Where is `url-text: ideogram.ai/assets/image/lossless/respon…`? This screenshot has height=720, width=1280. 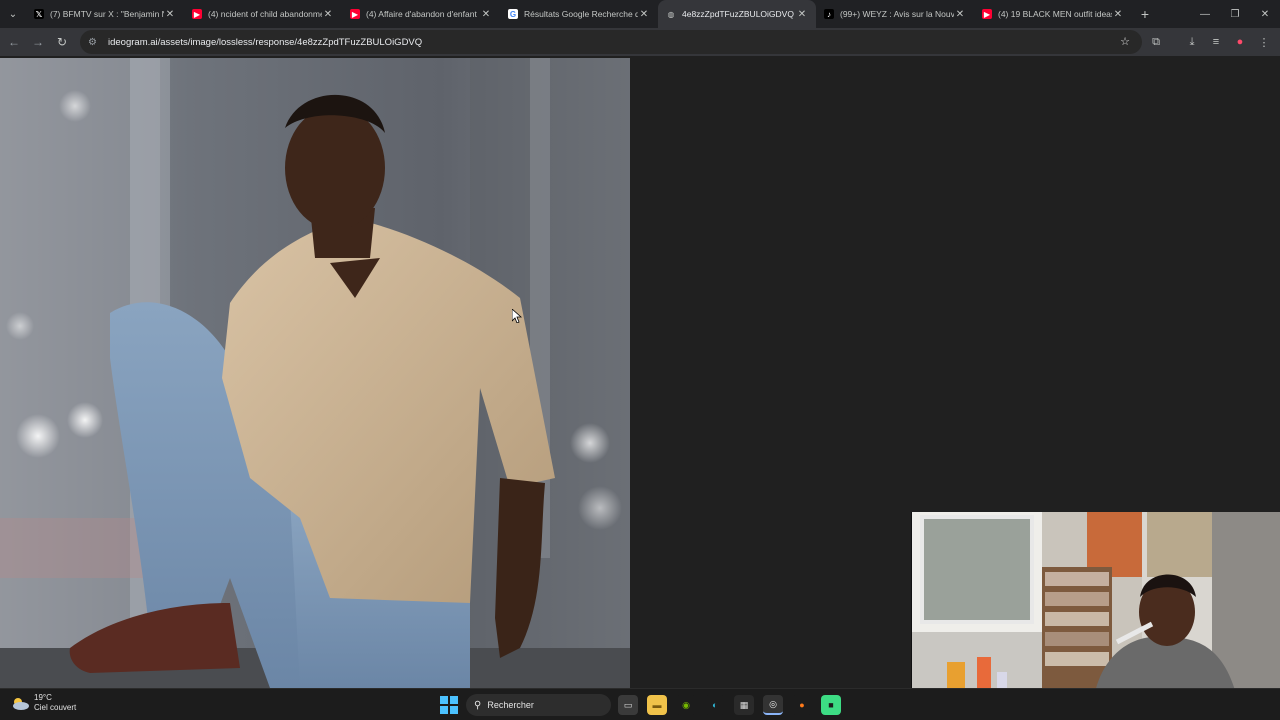
url-text: ideogram.ai/assets/image/lossless/respon… is located at coordinates (265, 42).